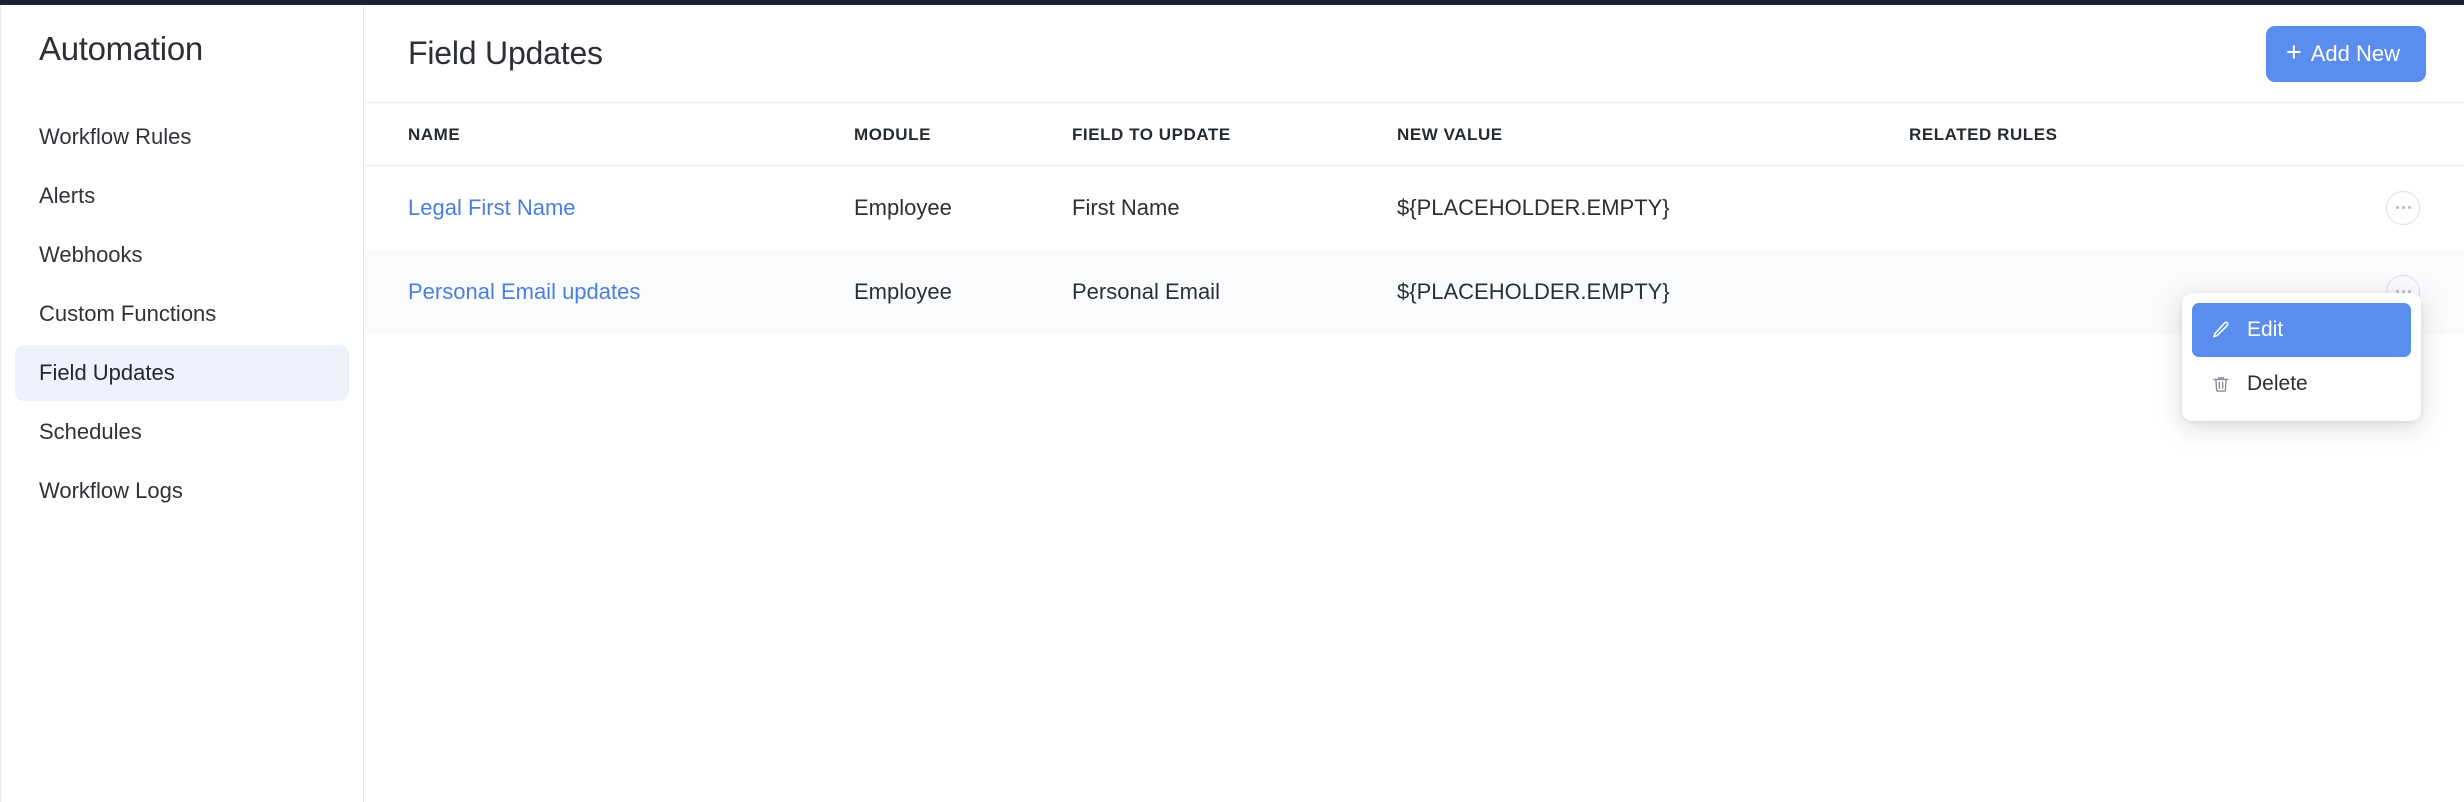  I want to click on plus-icon: +, so click(2293, 52).